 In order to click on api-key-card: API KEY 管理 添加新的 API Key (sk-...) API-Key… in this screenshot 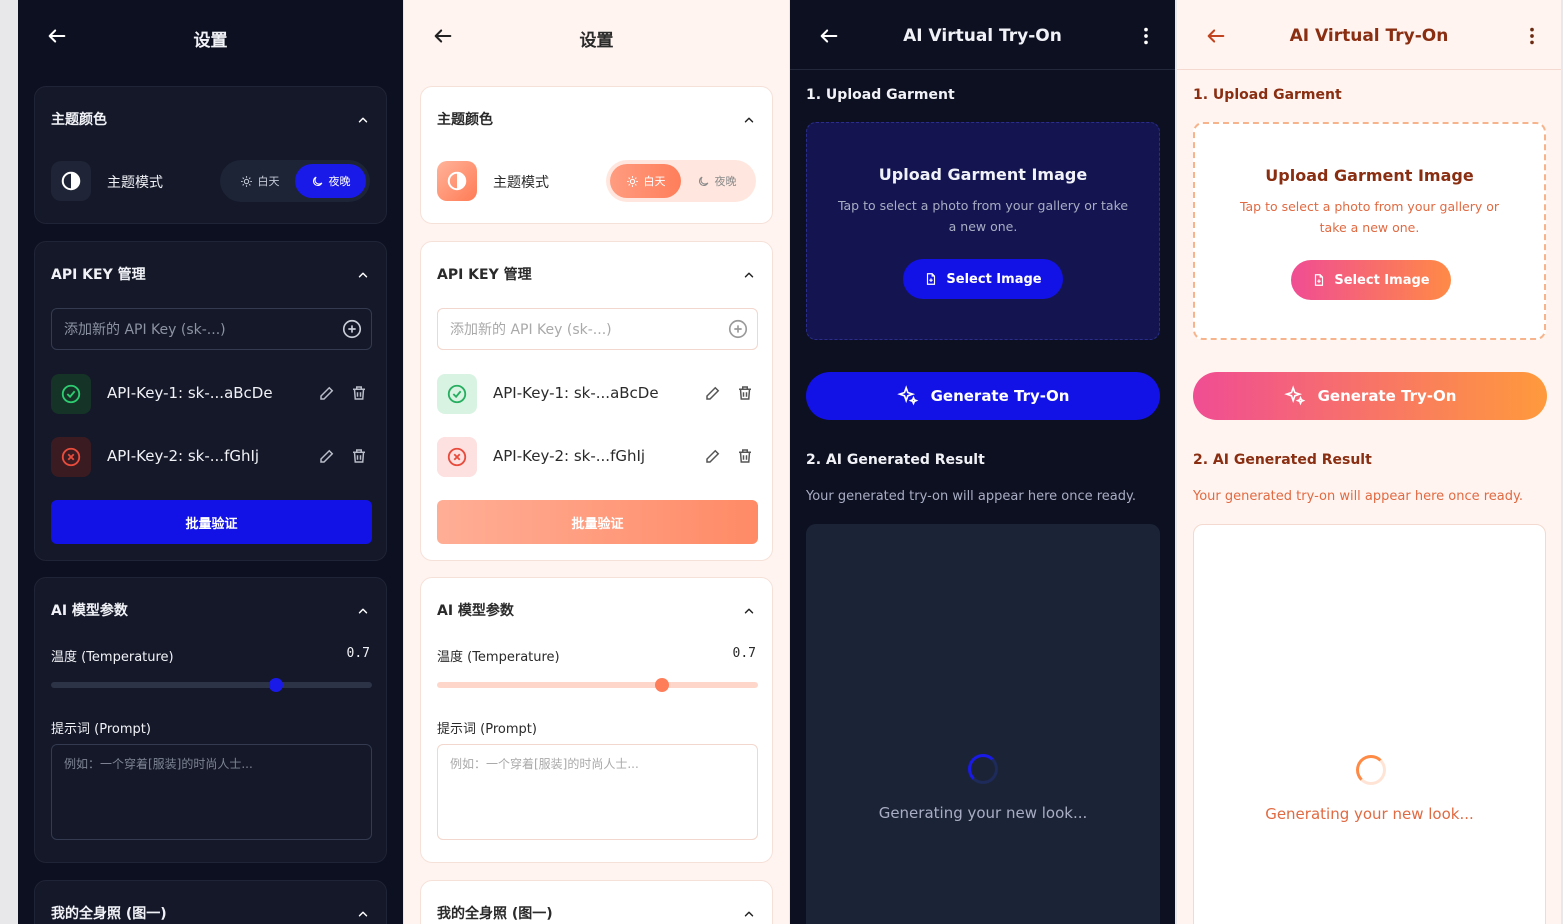, I will do `click(596, 401)`.